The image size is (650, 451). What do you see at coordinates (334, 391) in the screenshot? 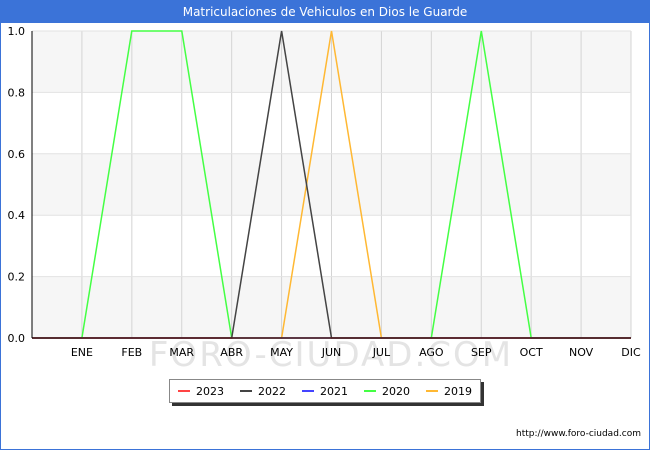
I see `legend-label: 2021` at bounding box center [334, 391].